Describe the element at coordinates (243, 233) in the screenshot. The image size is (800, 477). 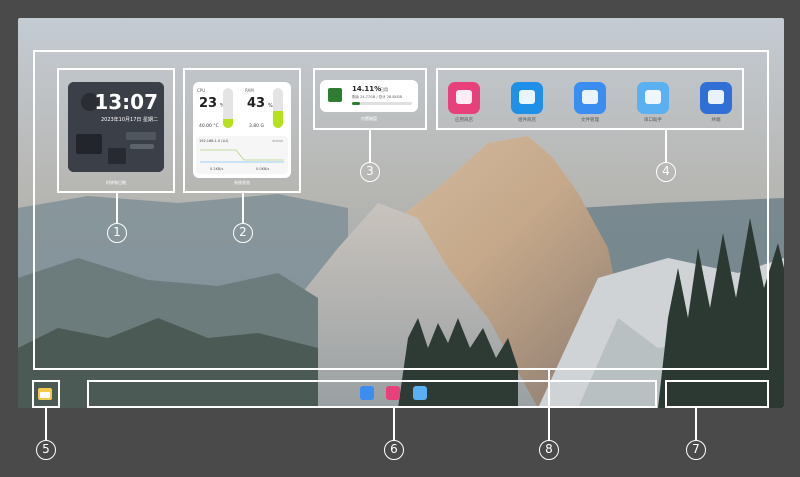
I see `callout-2: 2` at that location.